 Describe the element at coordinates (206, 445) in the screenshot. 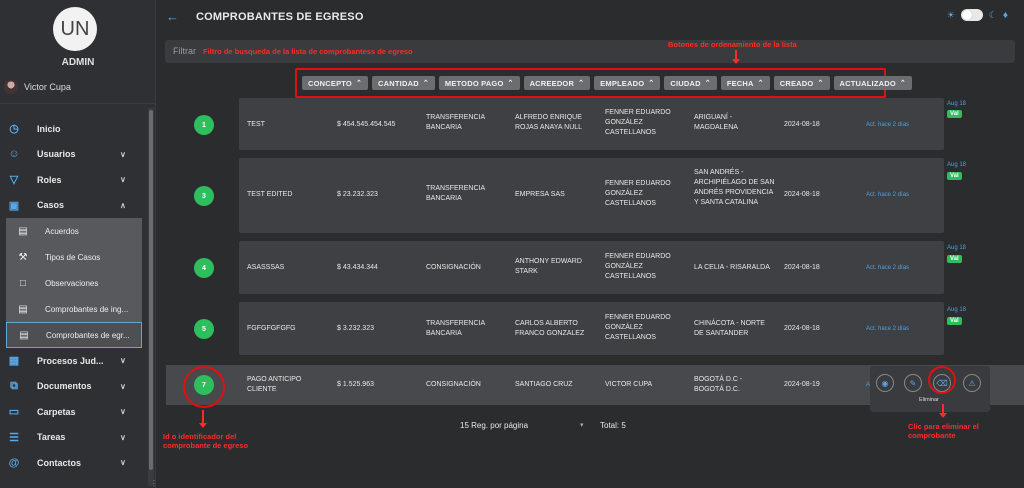

I see `annotation-id-line2: comprobante de egreso` at that location.